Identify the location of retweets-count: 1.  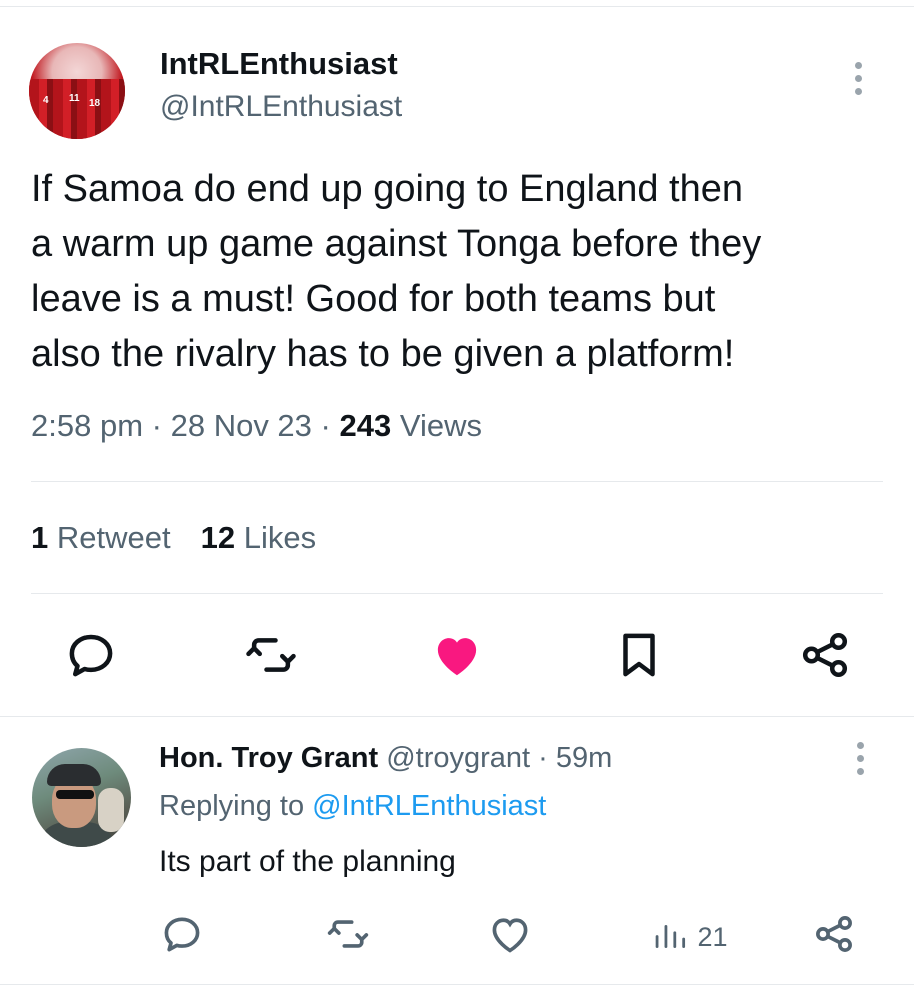
(40, 537).